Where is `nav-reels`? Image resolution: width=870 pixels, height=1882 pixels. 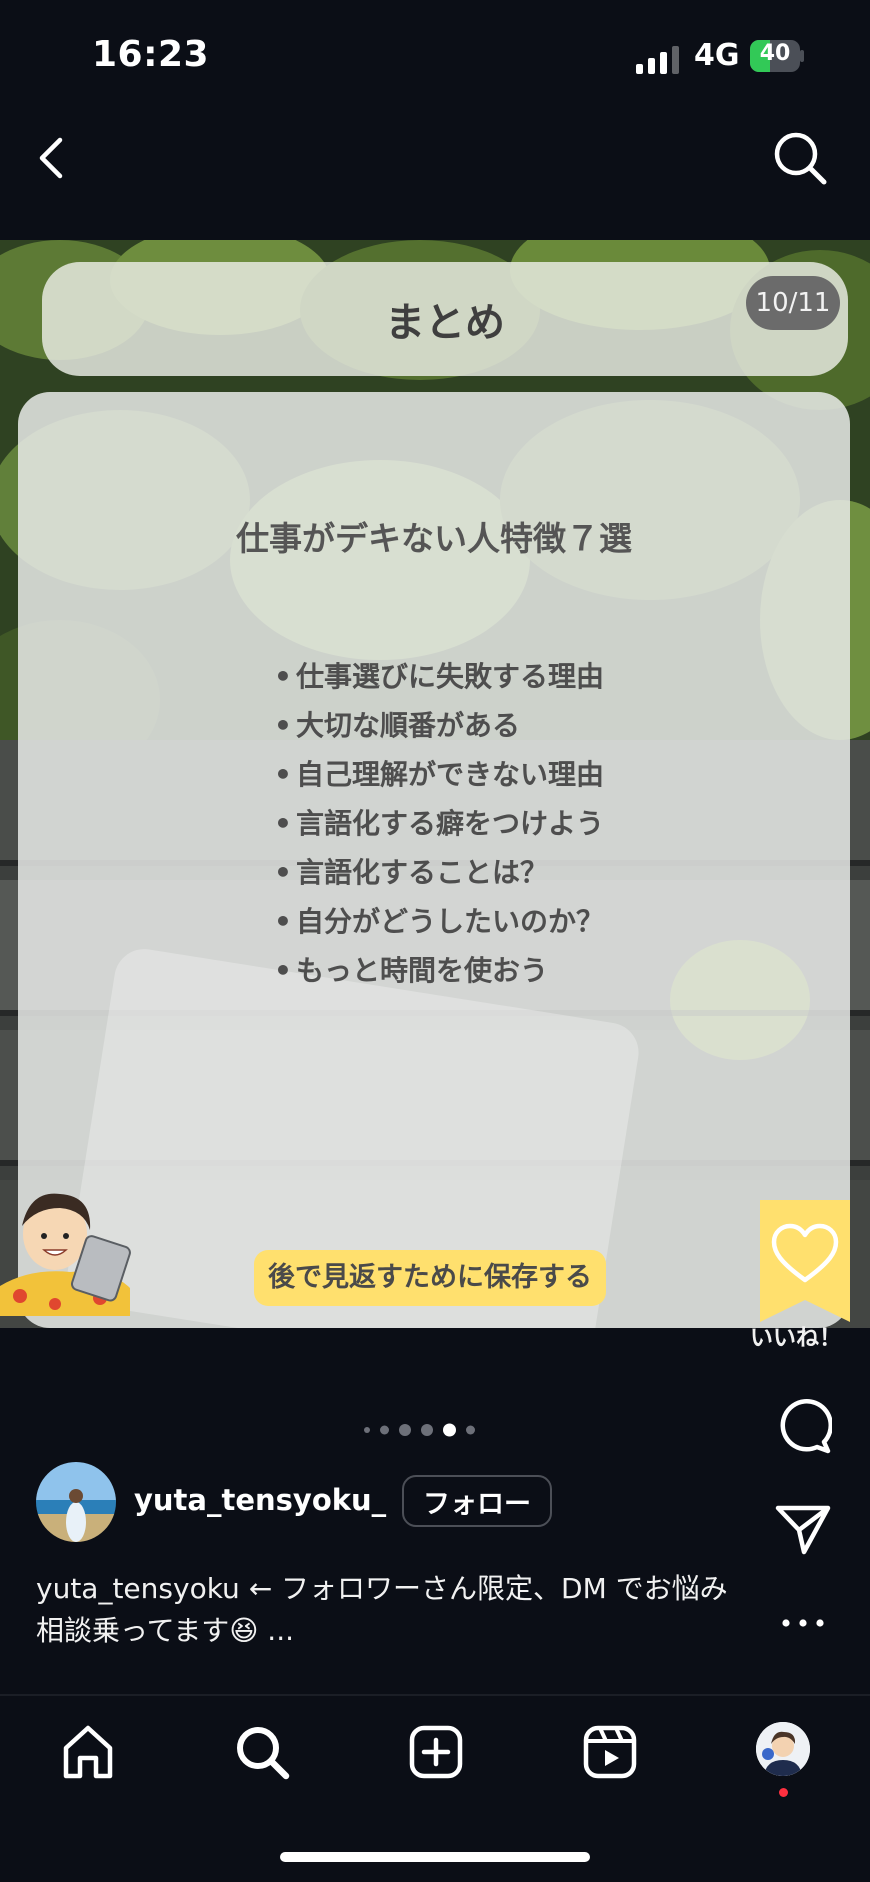 nav-reels is located at coordinates (610, 1752).